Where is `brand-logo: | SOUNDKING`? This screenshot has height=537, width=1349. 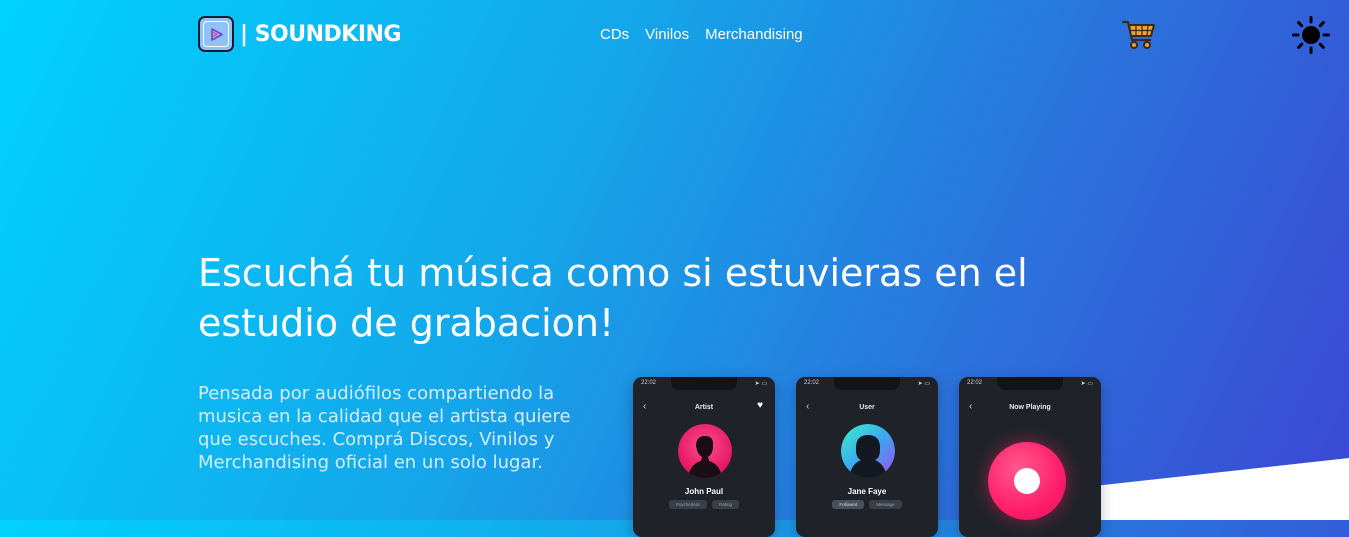
brand-logo: | SOUNDKING is located at coordinates (299, 34).